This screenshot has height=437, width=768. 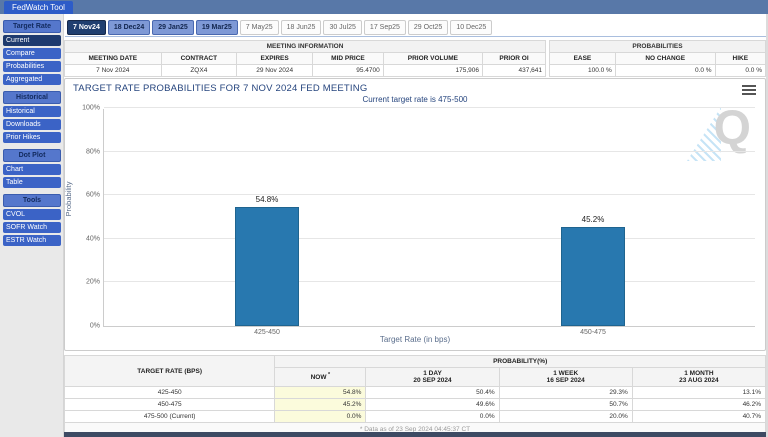 I want to click on period-date: 16 SEP 2024, so click(x=565, y=380).